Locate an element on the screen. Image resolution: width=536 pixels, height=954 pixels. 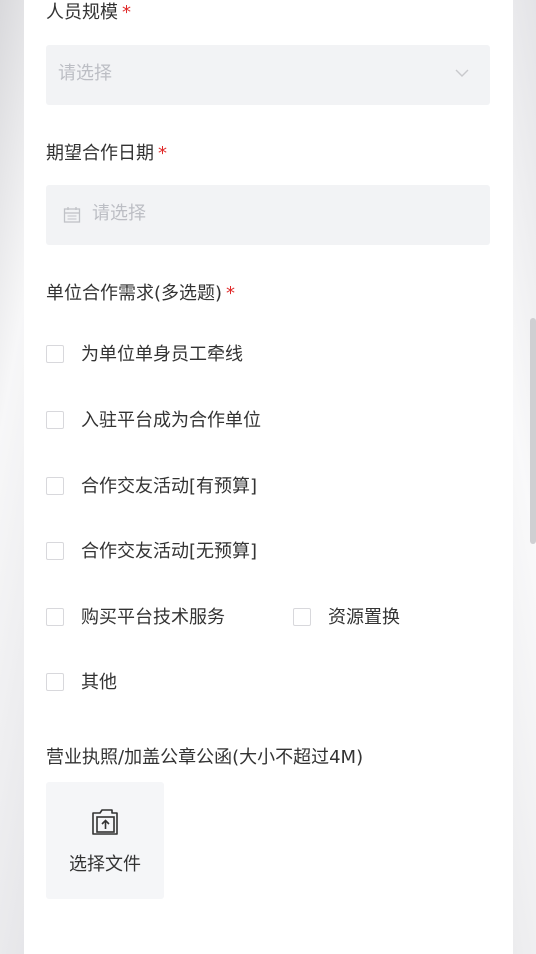
chevron-down-icon is located at coordinates (462, 73).